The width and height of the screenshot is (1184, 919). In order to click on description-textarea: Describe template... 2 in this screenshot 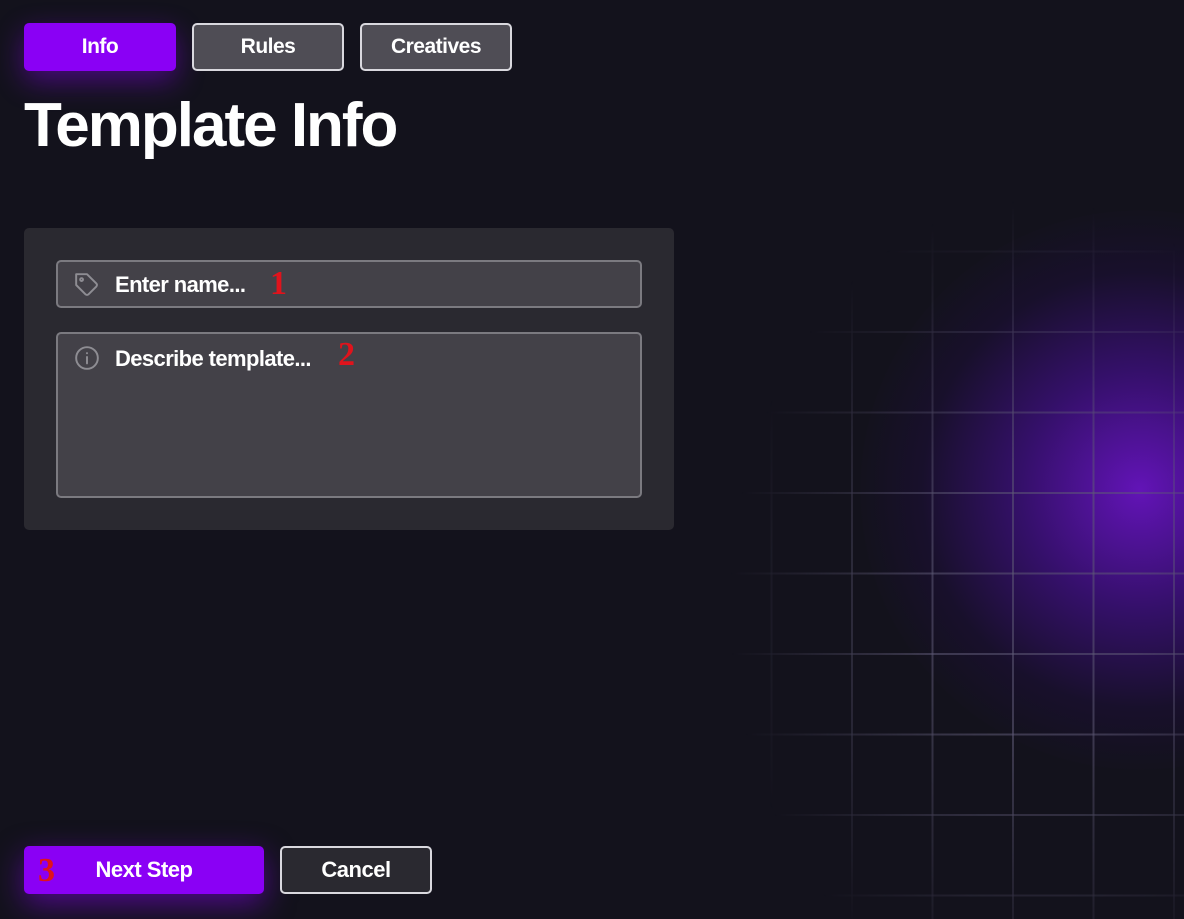, I will do `click(349, 415)`.